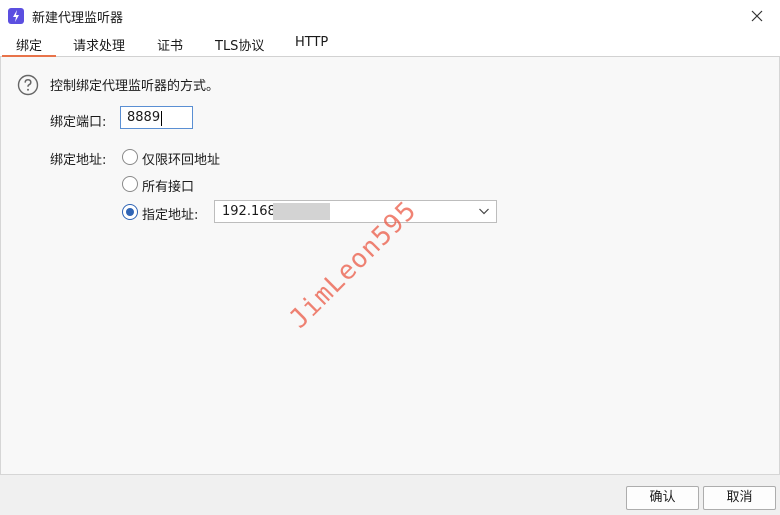  What do you see at coordinates (78, 18) in the screenshot?
I see `window-title: 新建代理监听器` at bounding box center [78, 18].